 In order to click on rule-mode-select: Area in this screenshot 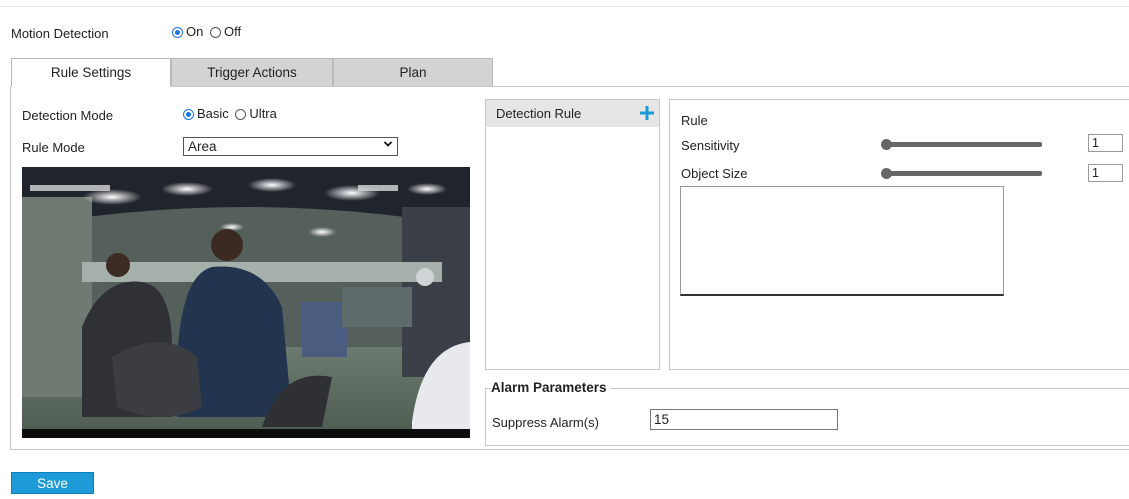, I will do `click(290, 146)`.